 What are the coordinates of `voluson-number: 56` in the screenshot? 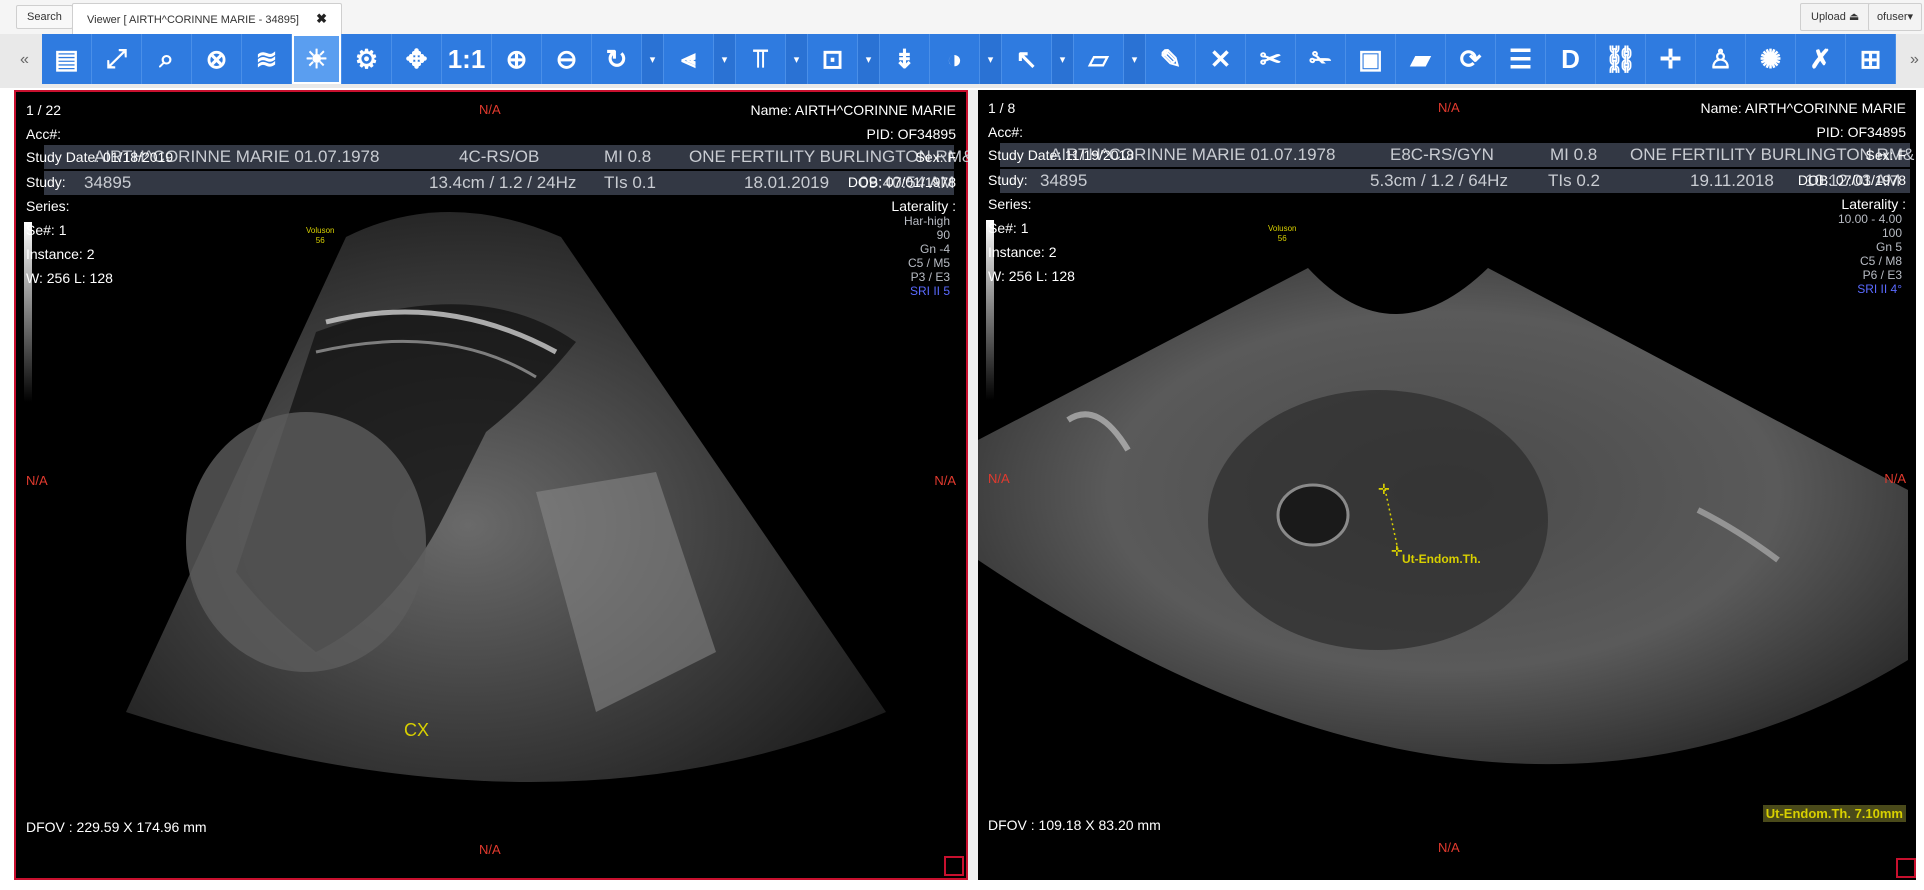 It's located at (320, 240).